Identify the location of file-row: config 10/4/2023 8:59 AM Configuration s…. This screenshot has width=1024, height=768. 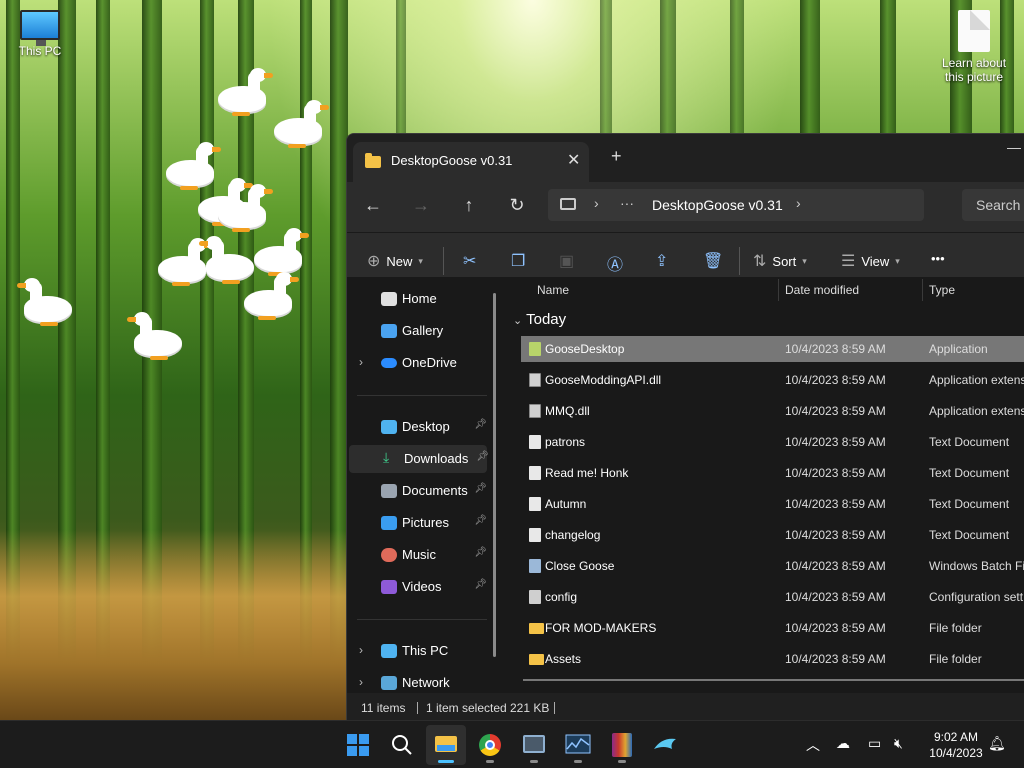
(772, 597).